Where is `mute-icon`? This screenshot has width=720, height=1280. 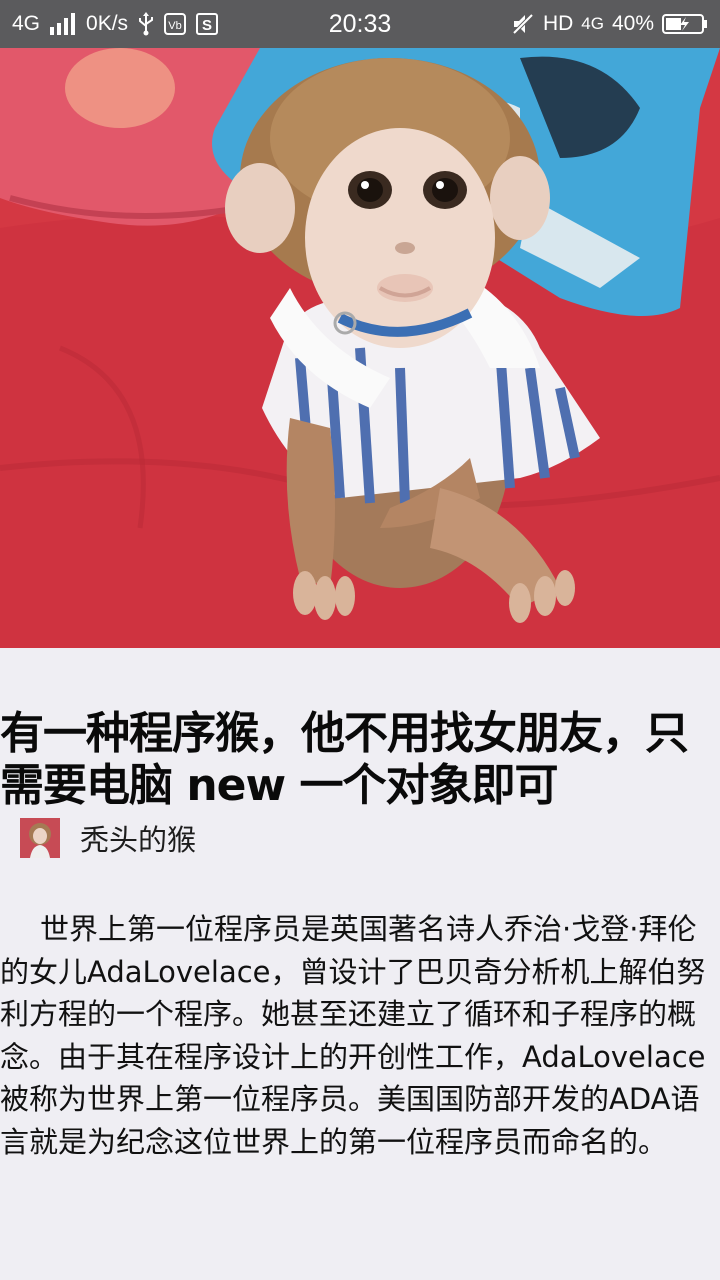 mute-icon is located at coordinates (523, 24).